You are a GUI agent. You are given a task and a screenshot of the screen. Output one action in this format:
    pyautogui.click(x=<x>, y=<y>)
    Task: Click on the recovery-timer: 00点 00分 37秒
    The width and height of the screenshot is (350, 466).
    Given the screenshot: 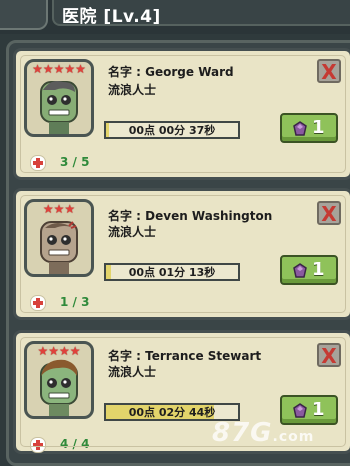 What is the action you would take?
    pyautogui.click(x=172, y=130)
    